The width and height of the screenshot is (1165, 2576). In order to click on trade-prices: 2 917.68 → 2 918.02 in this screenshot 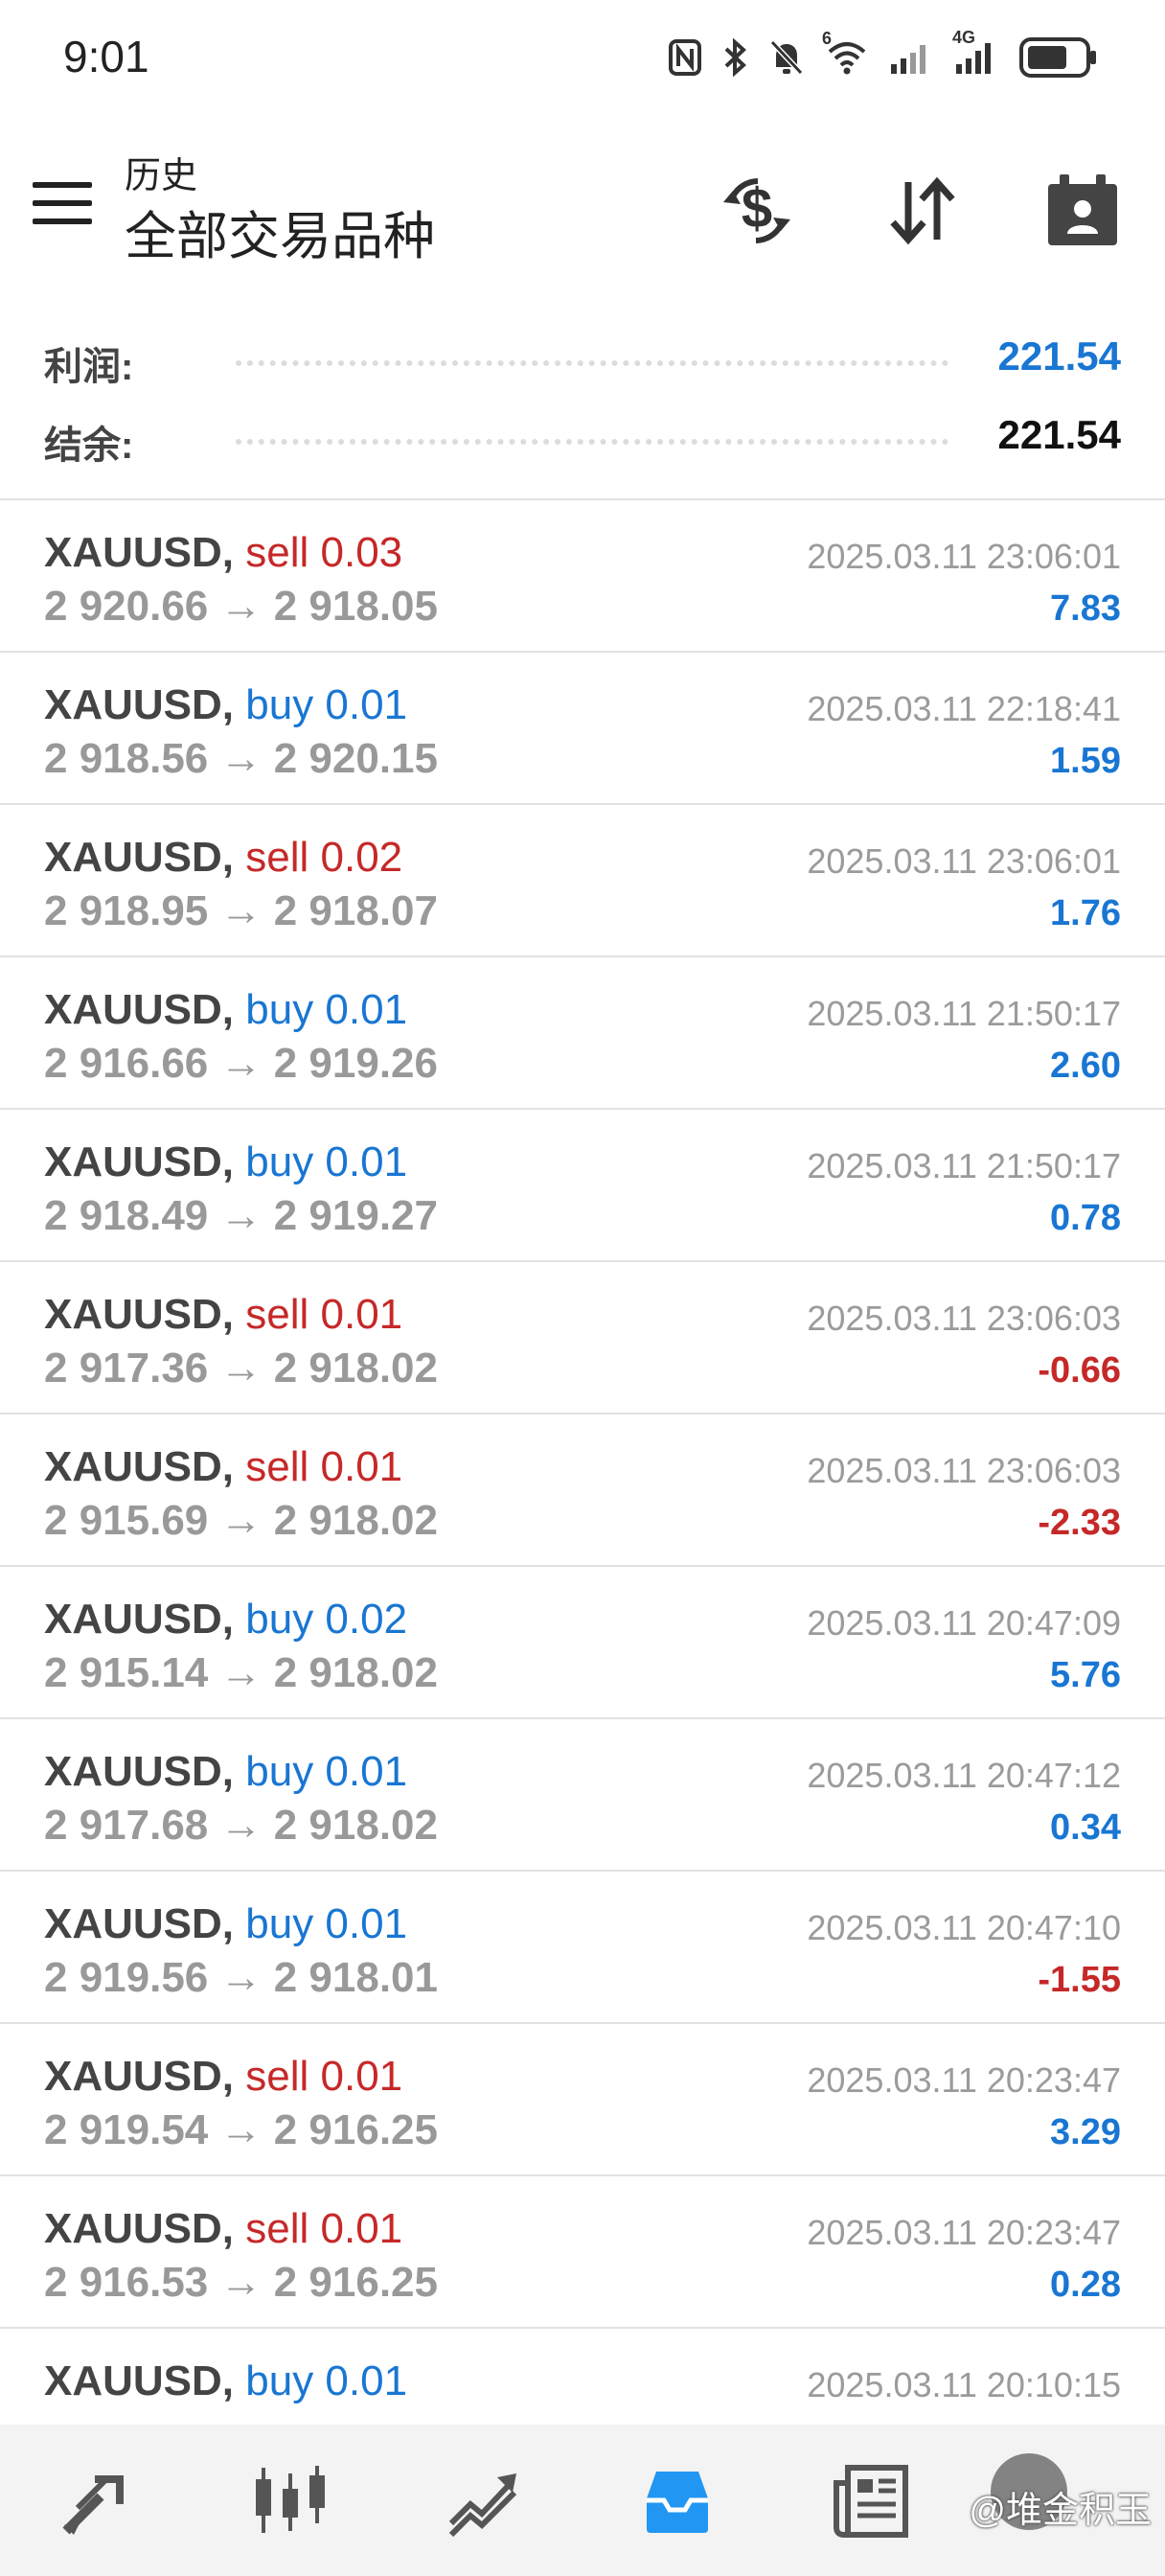, I will do `click(241, 1825)`.